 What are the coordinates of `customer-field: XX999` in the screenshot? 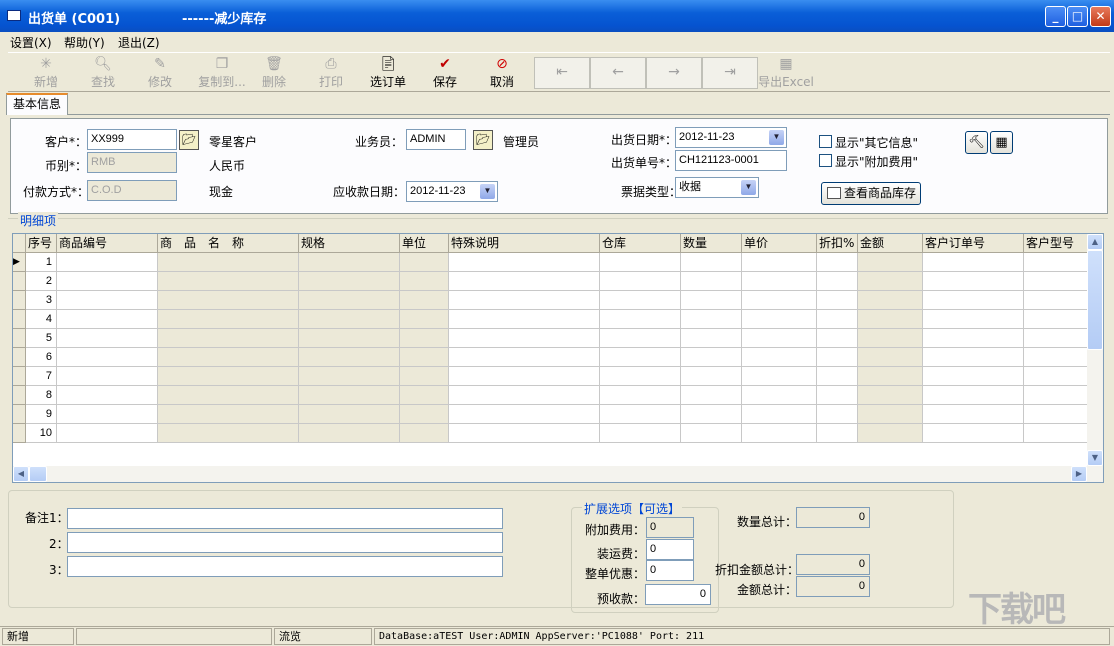 It's located at (132, 139).